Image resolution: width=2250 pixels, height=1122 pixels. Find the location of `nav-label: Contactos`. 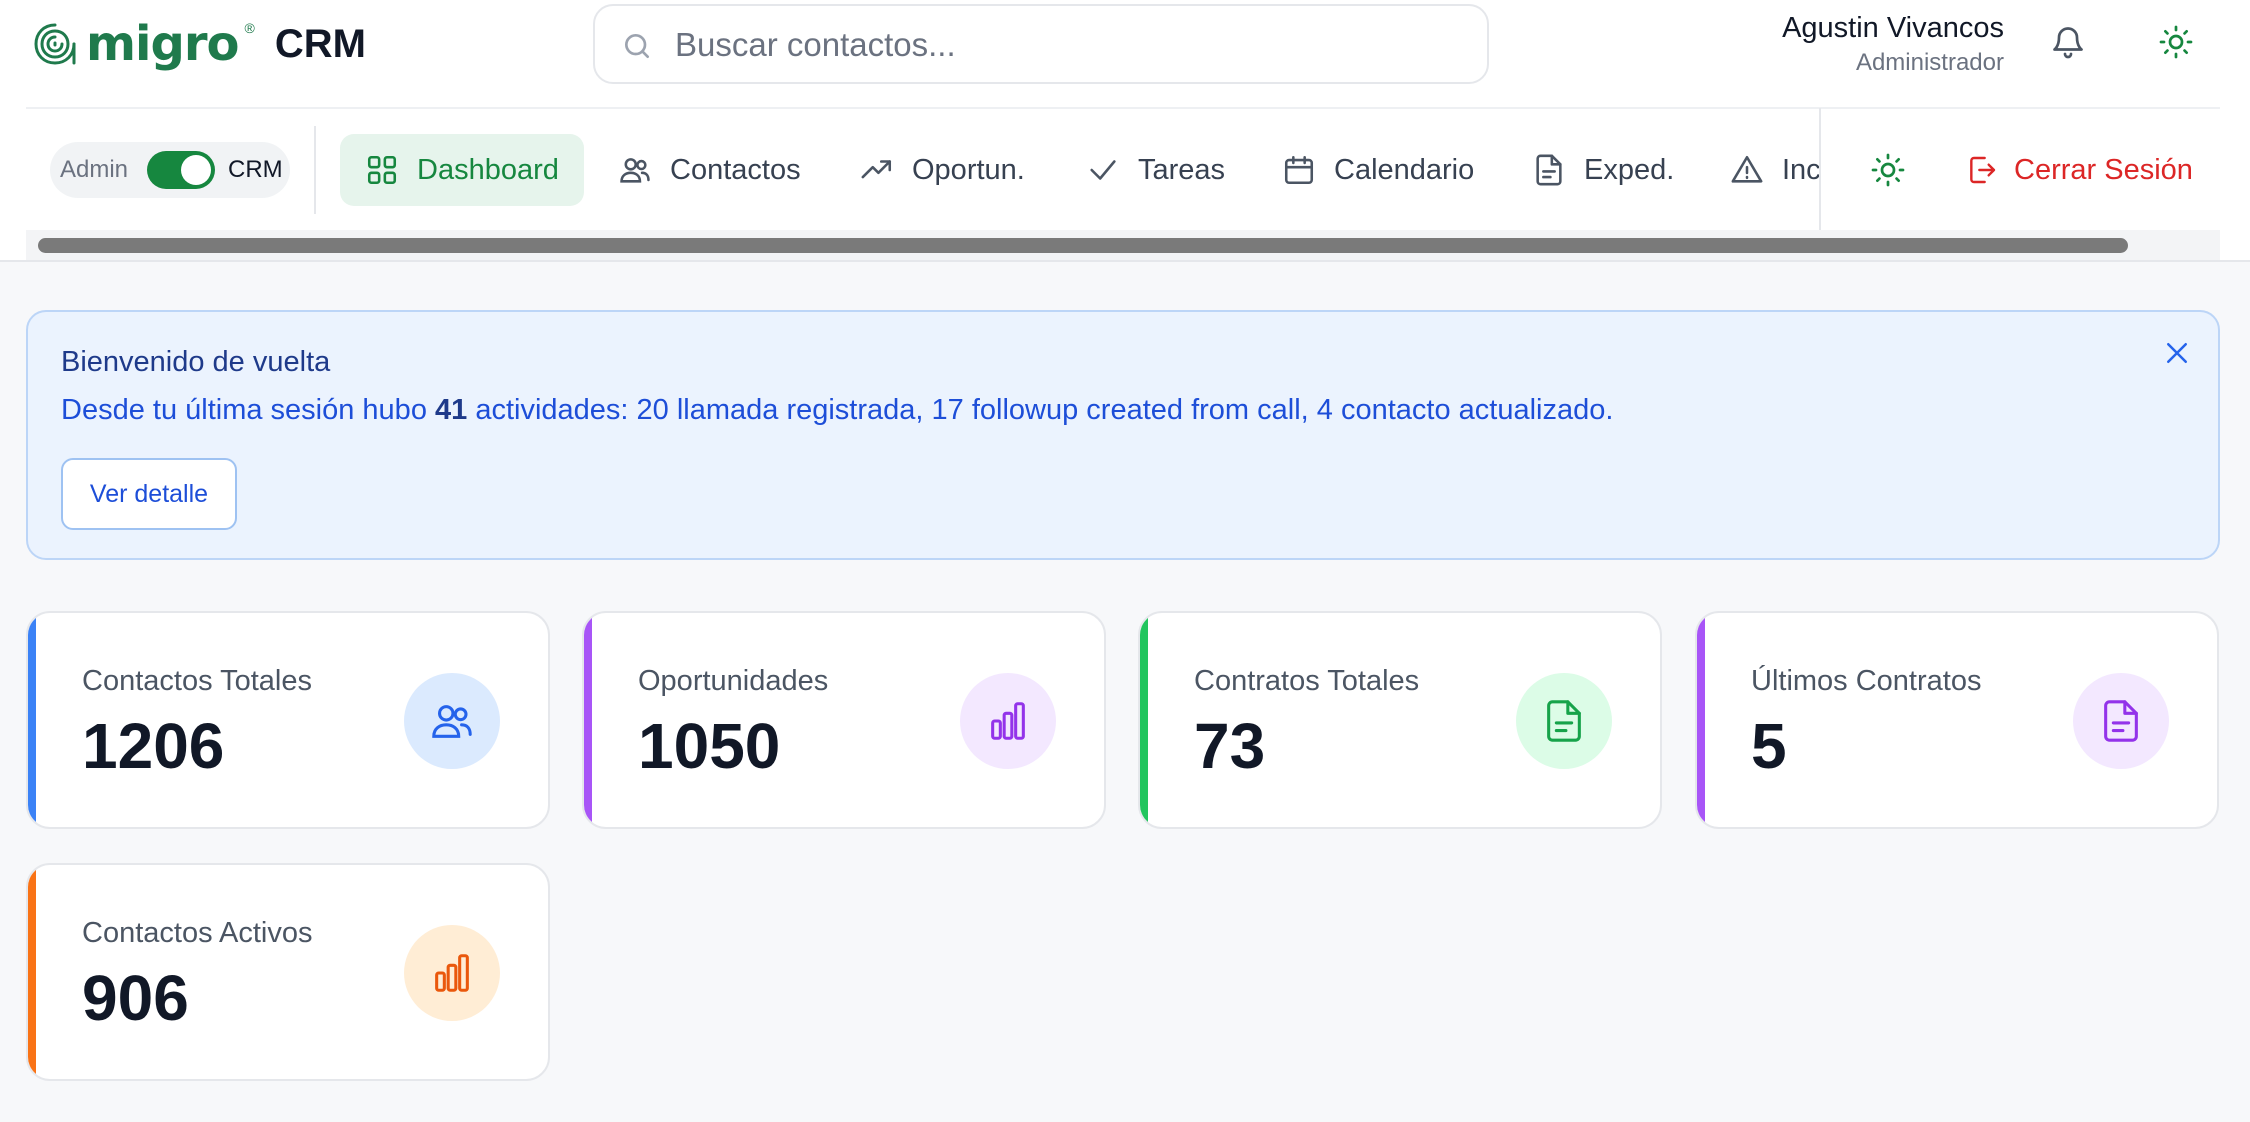

nav-label: Contactos is located at coordinates (735, 169).